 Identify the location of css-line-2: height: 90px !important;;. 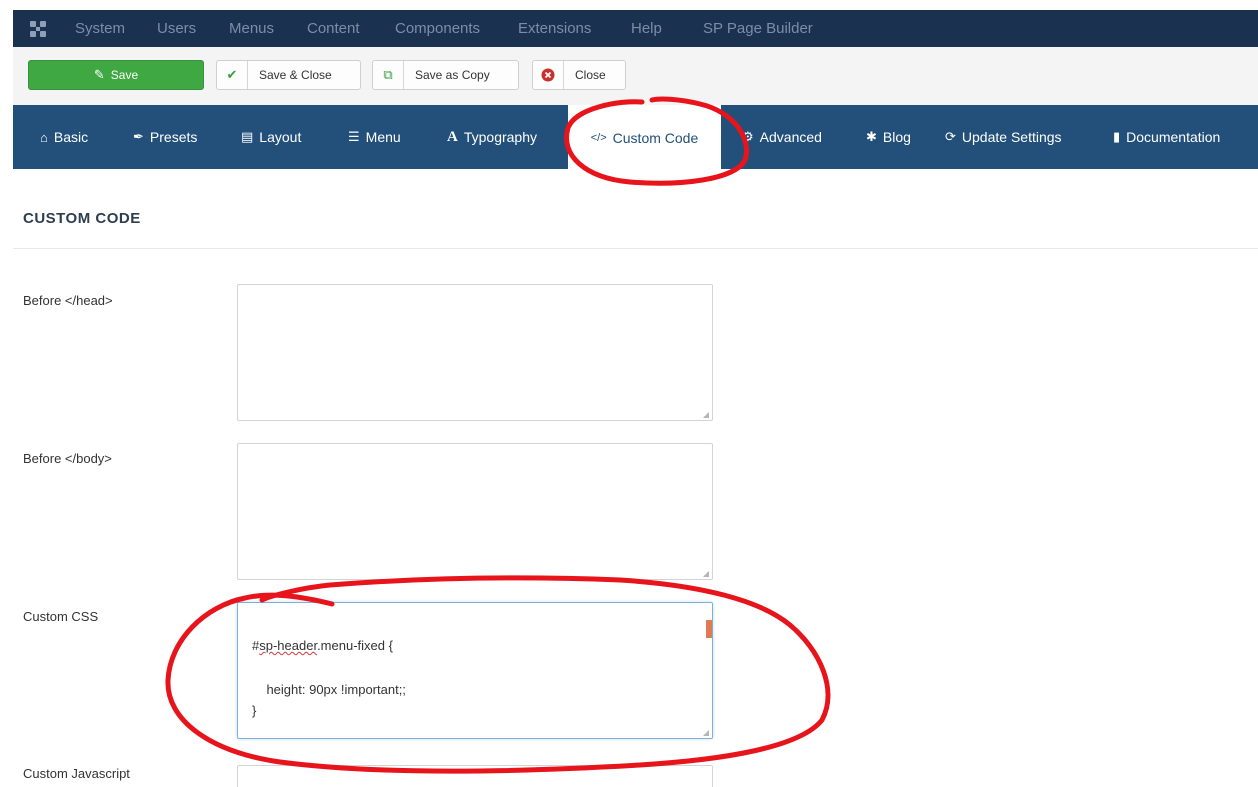
(329, 689).